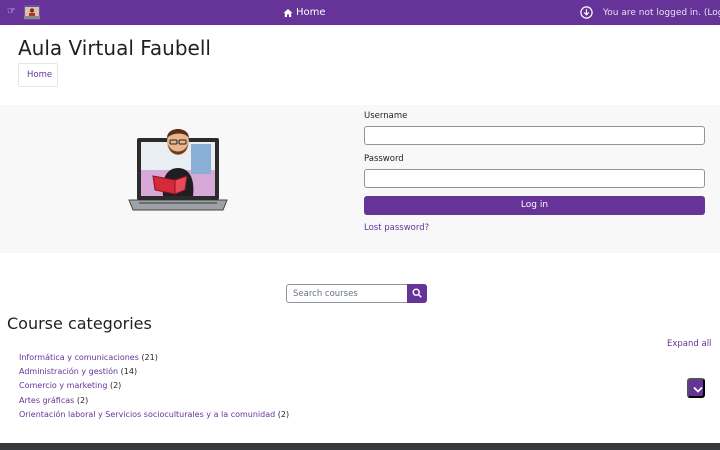 Image resolution: width=720 pixels, height=450 pixels. Describe the element at coordinates (534, 205) in the screenshot. I see `login-button: Log in` at that location.